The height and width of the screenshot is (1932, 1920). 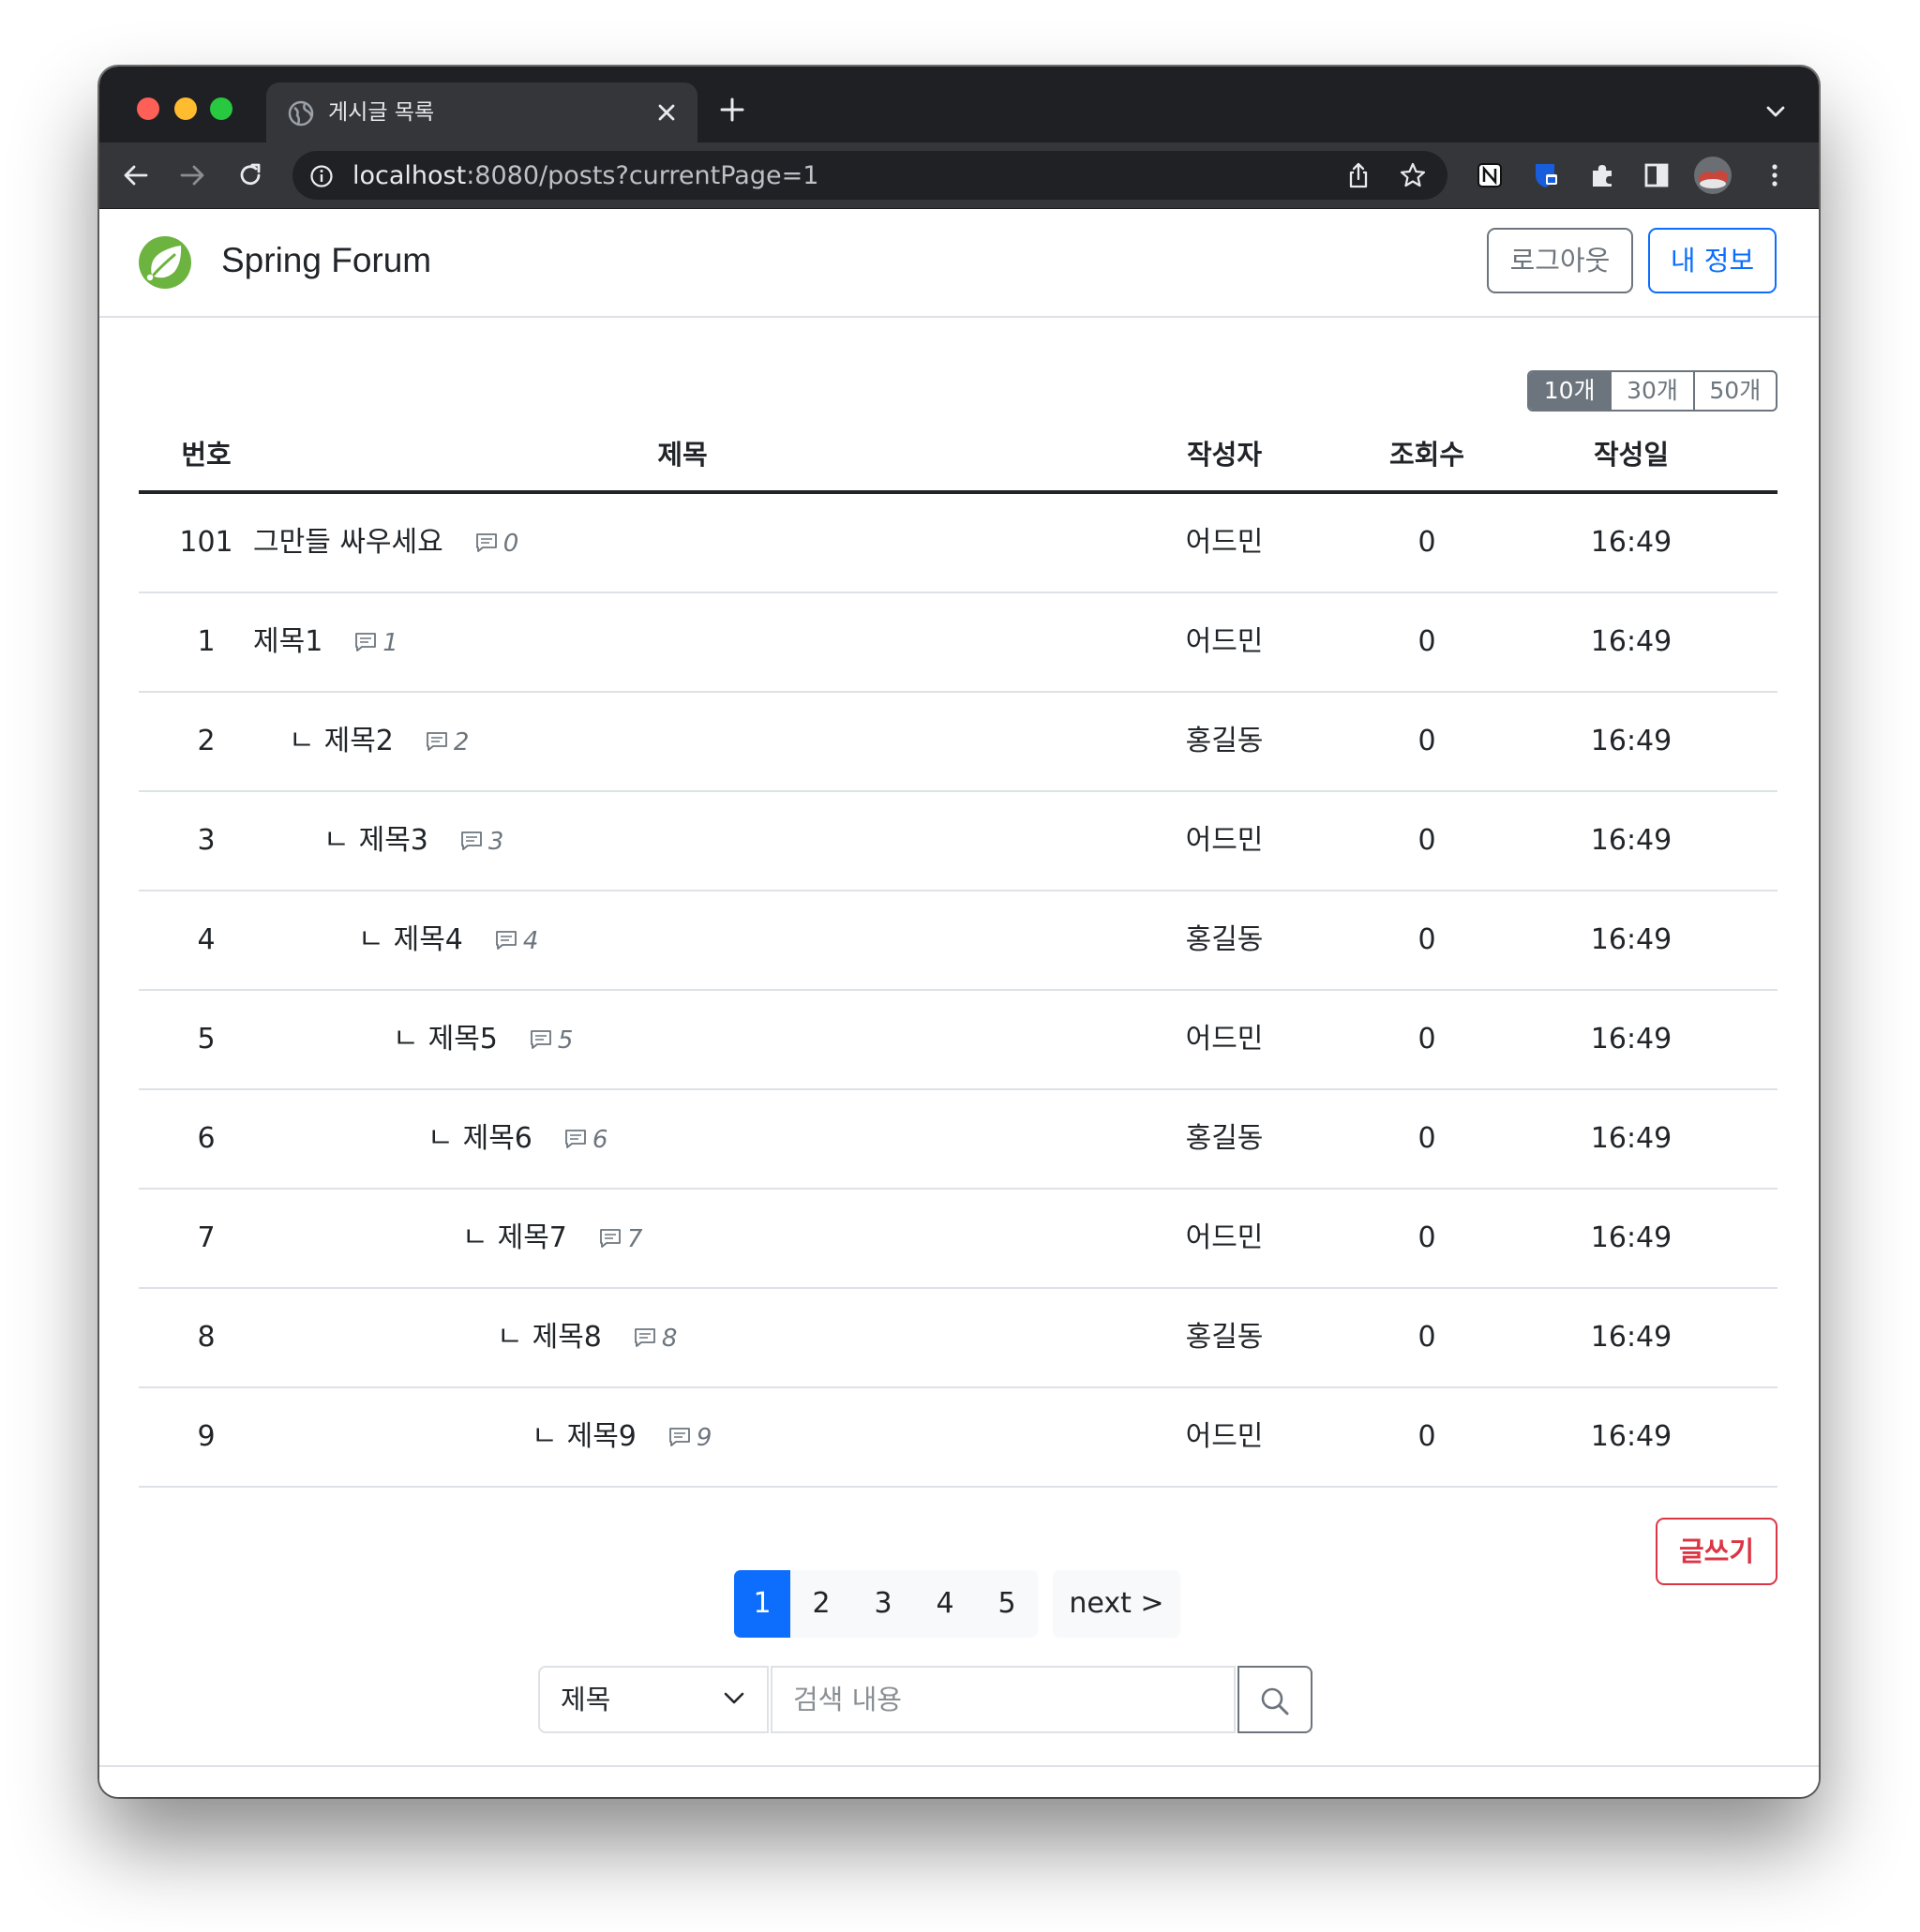 I want to click on post-number: 4, so click(x=206, y=939).